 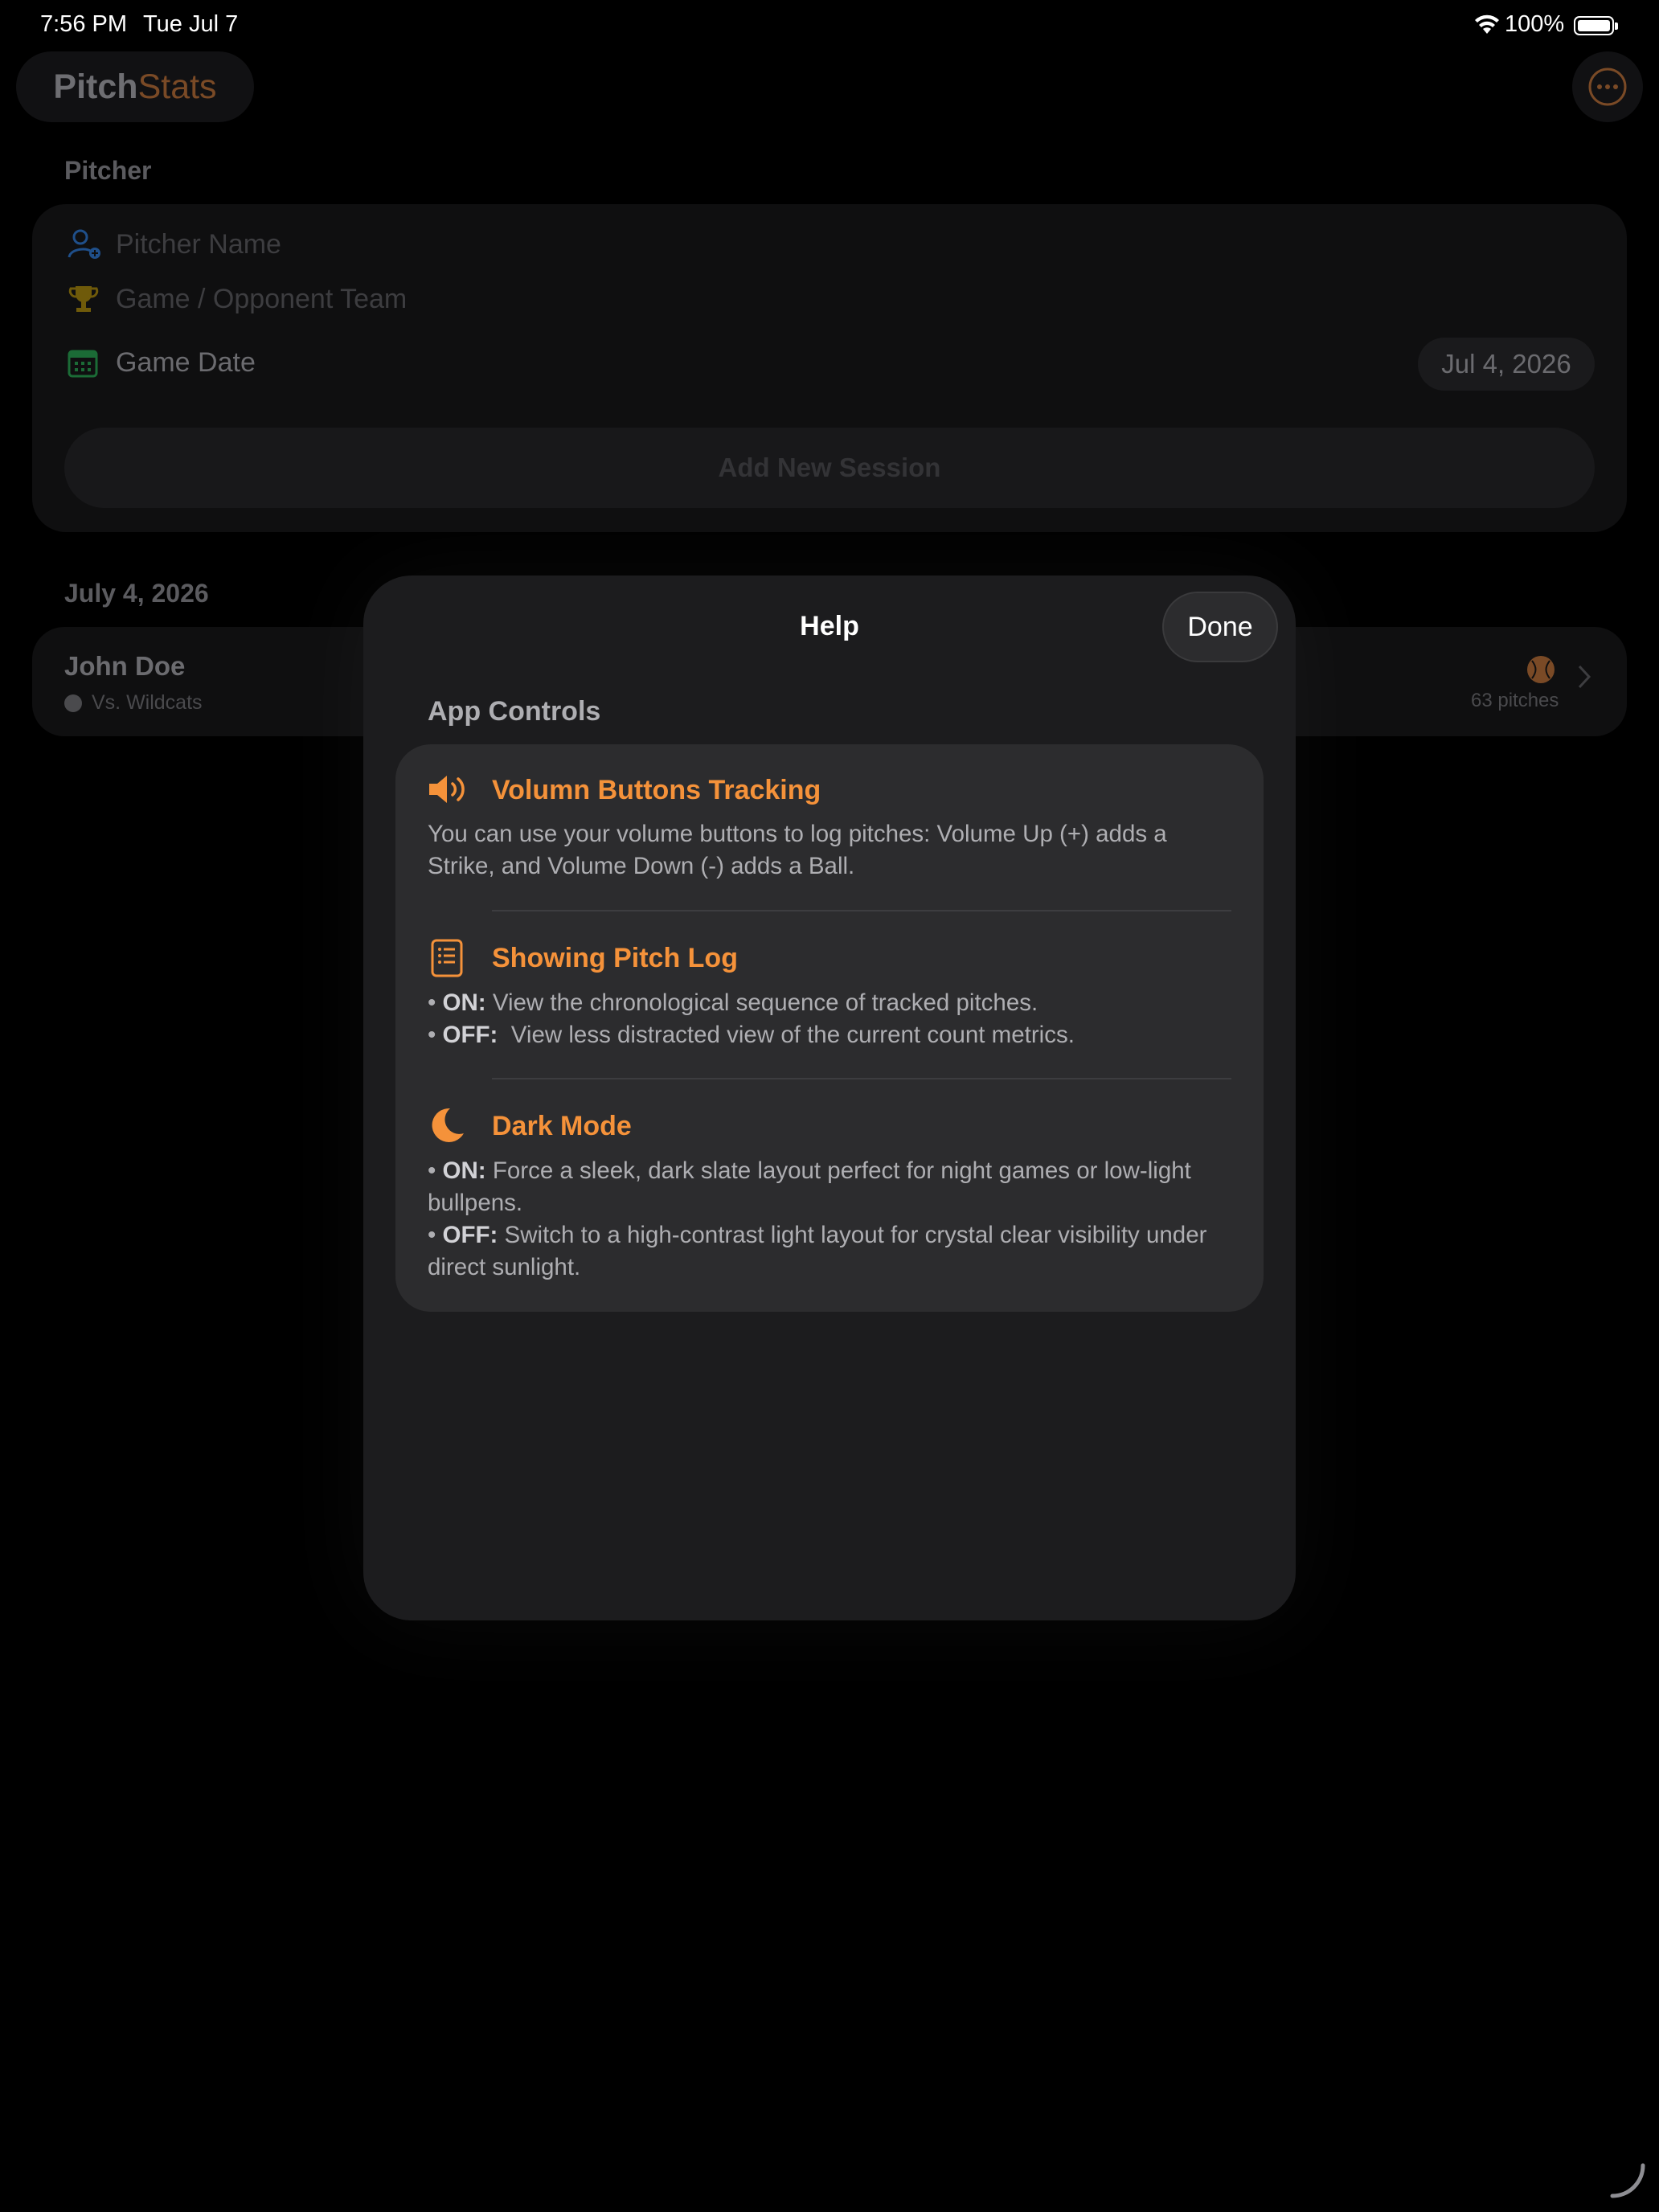 What do you see at coordinates (73, 703) in the screenshot?
I see `clock-icon` at bounding box center [73, 703].